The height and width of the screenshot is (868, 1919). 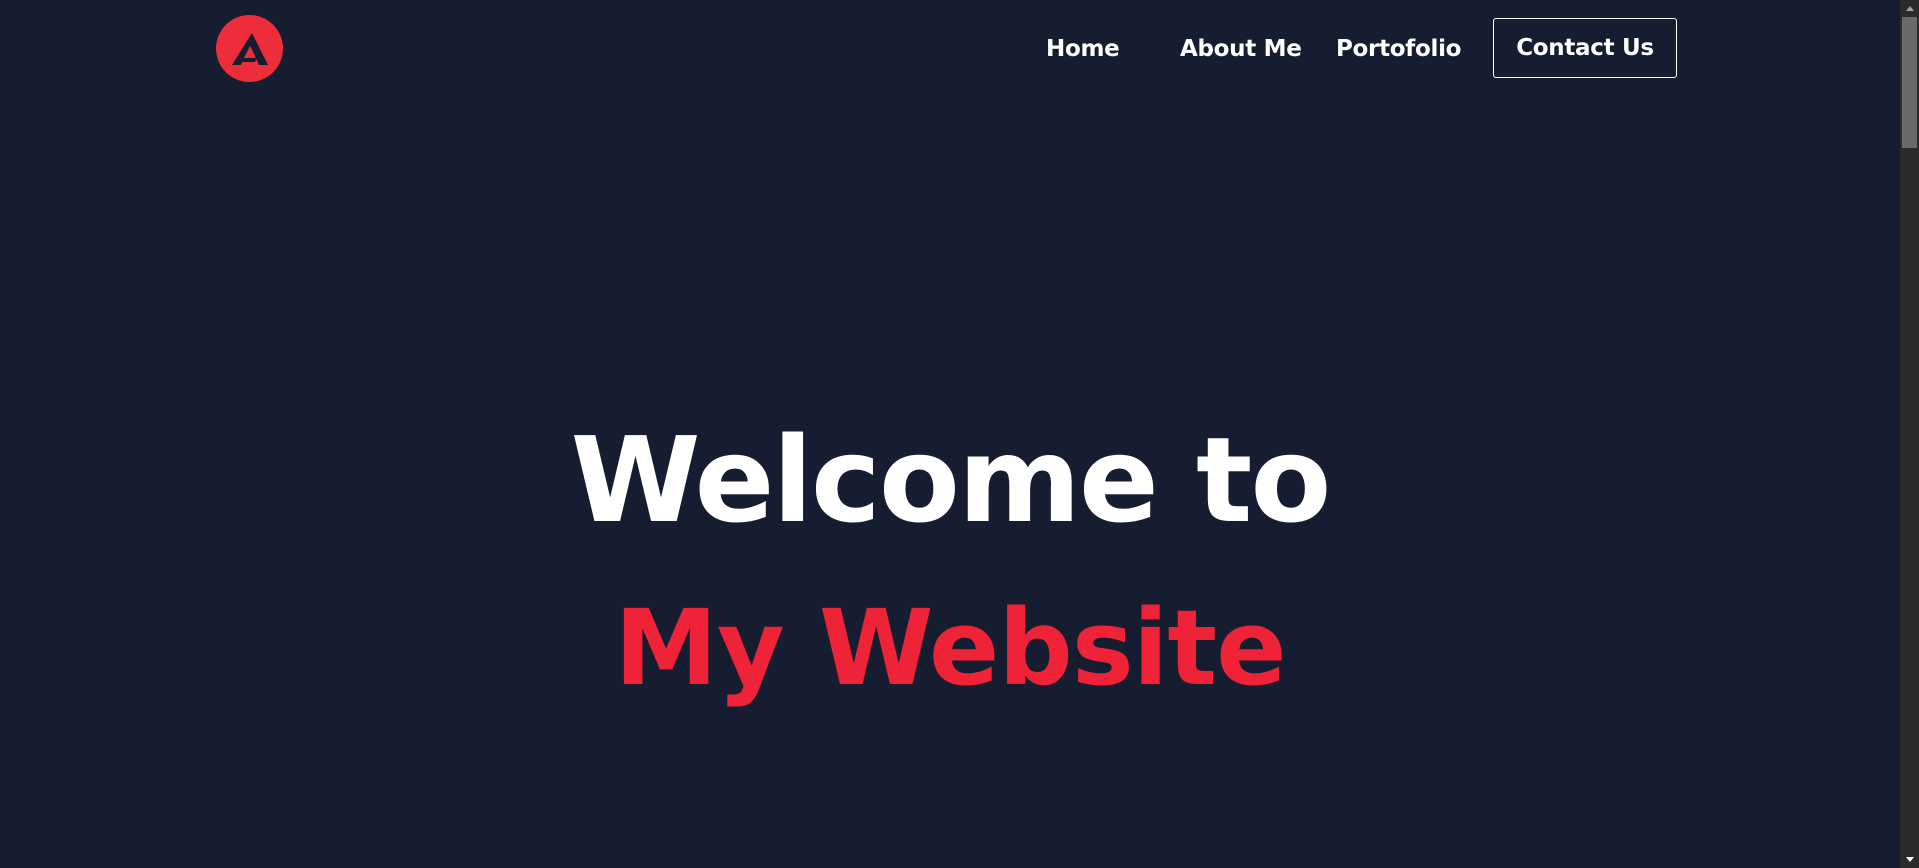 I want to click on nav-link-home: Home, so click(x=1083, y=49).